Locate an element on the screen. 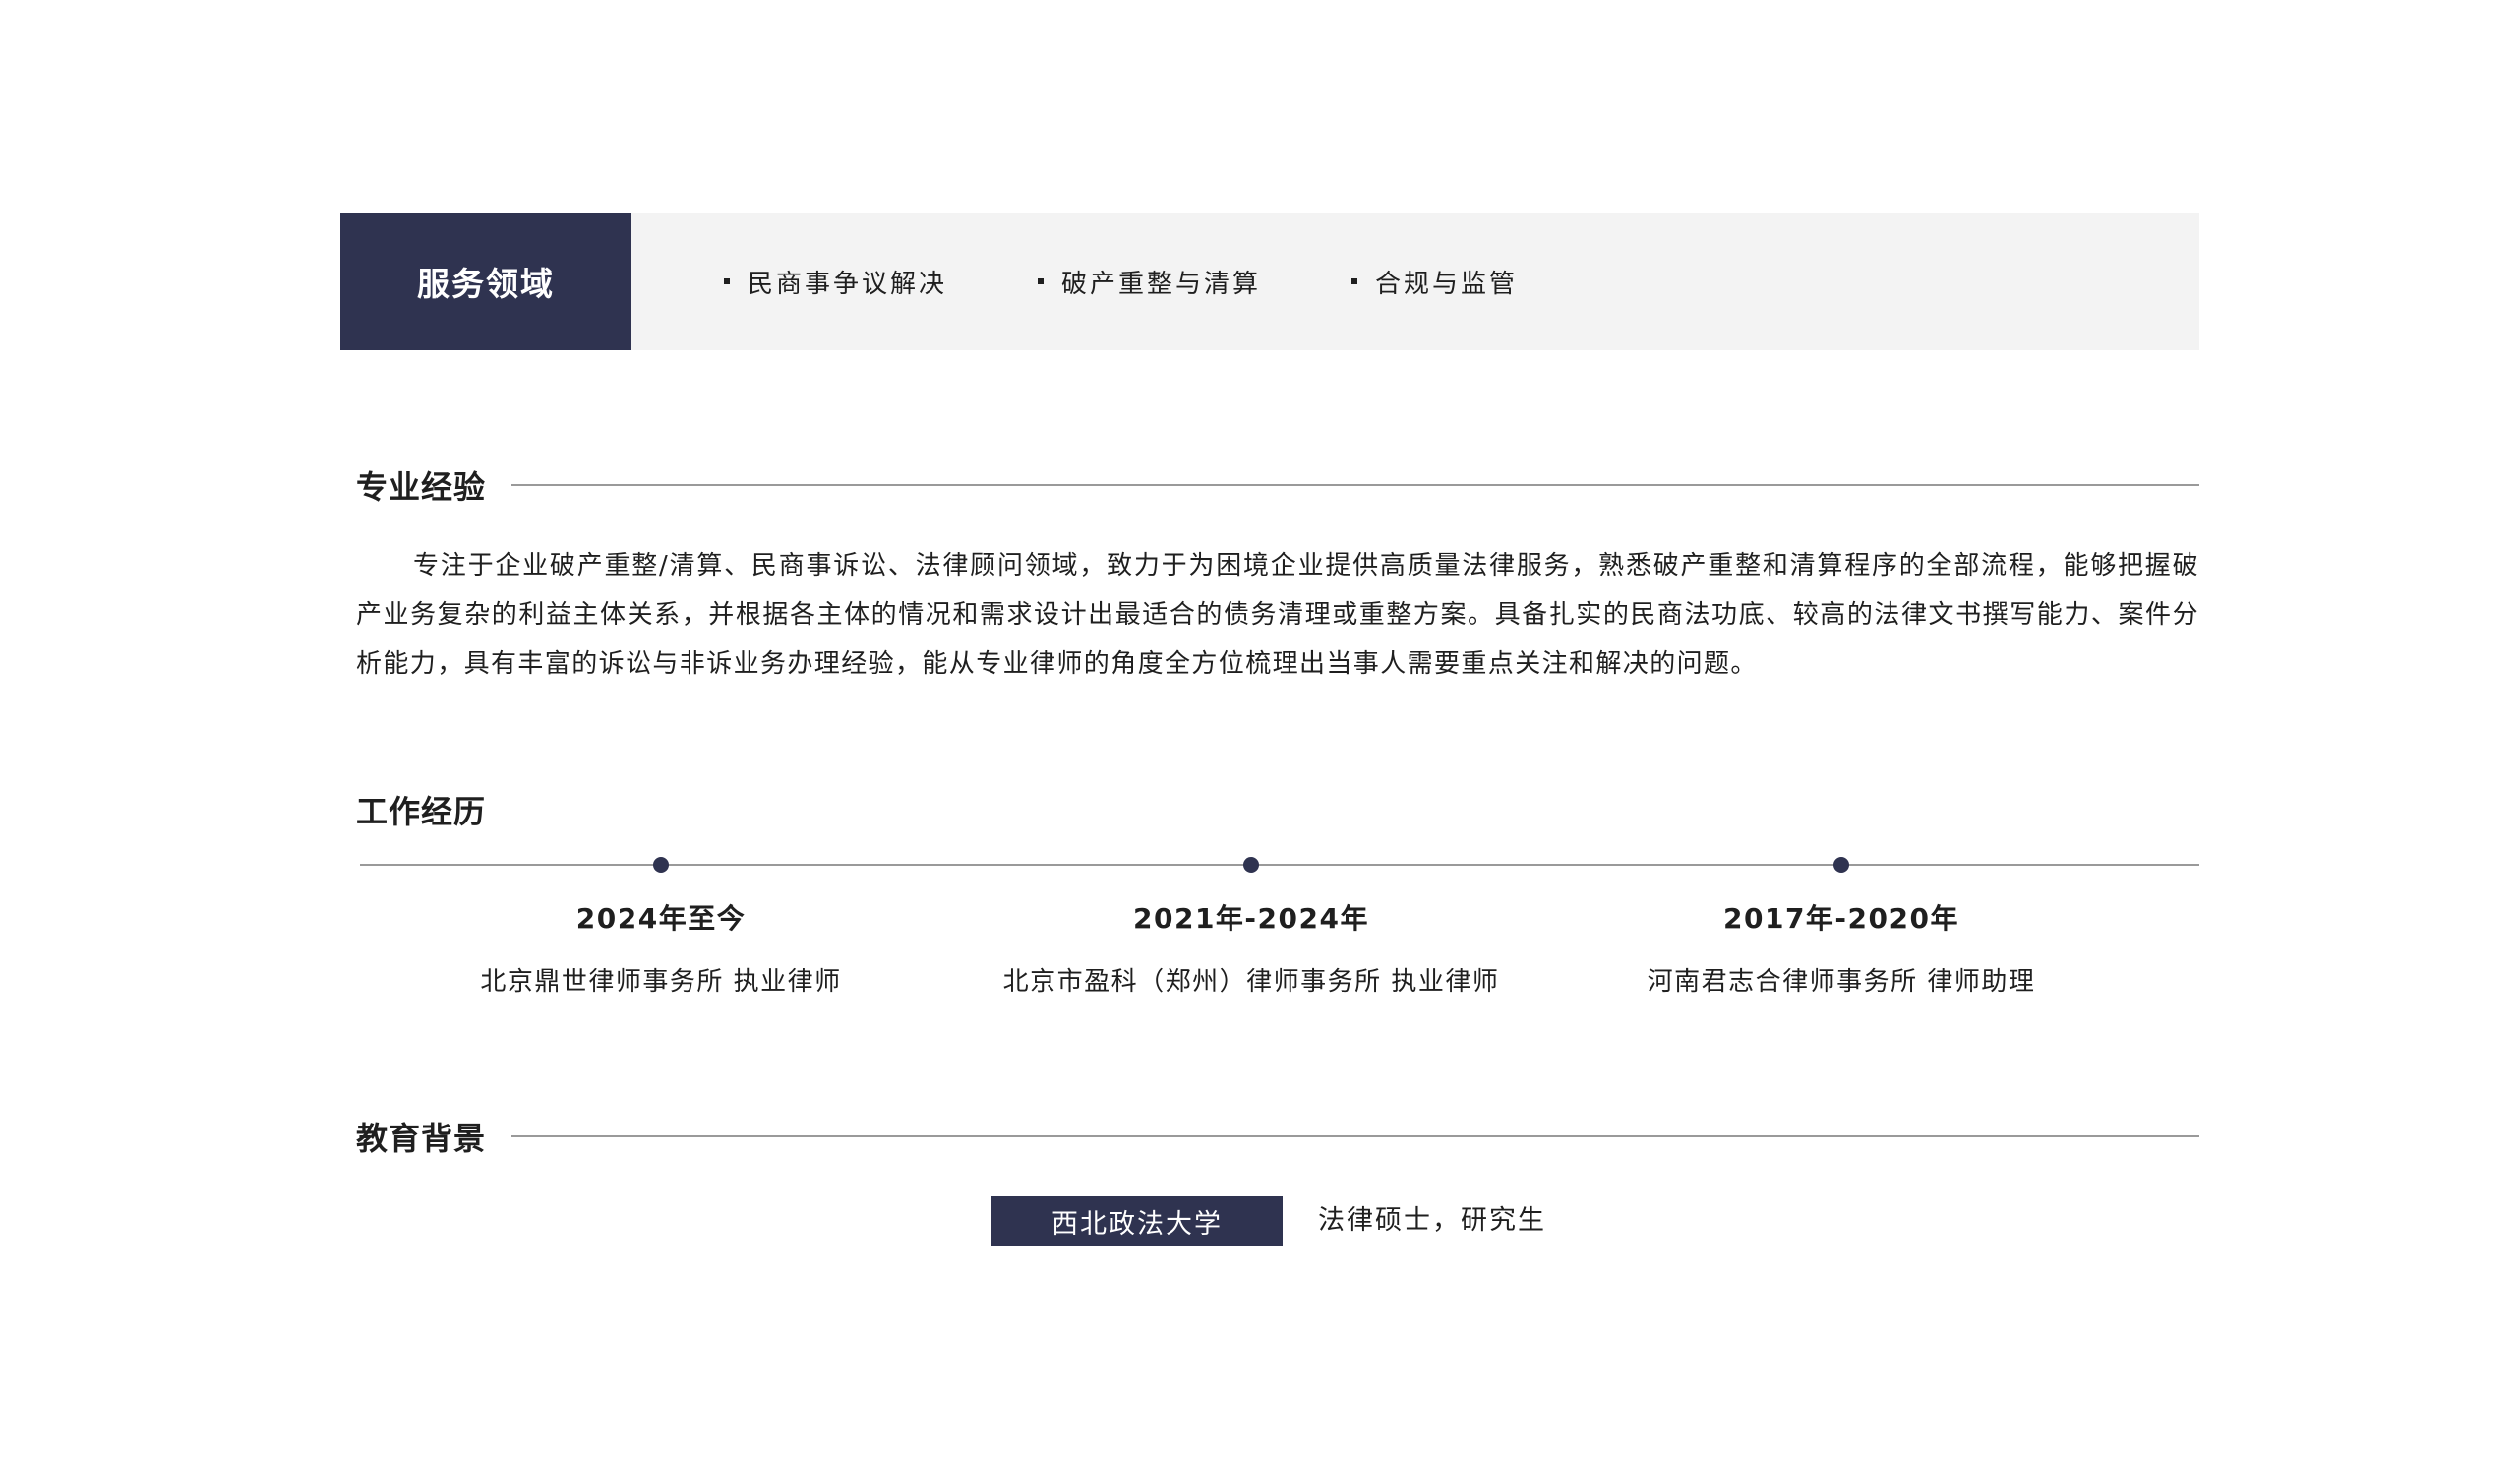 The image size is (2520, 1462). timeline-period: 2017年-2020年 is located at coordinates (1841, 918).